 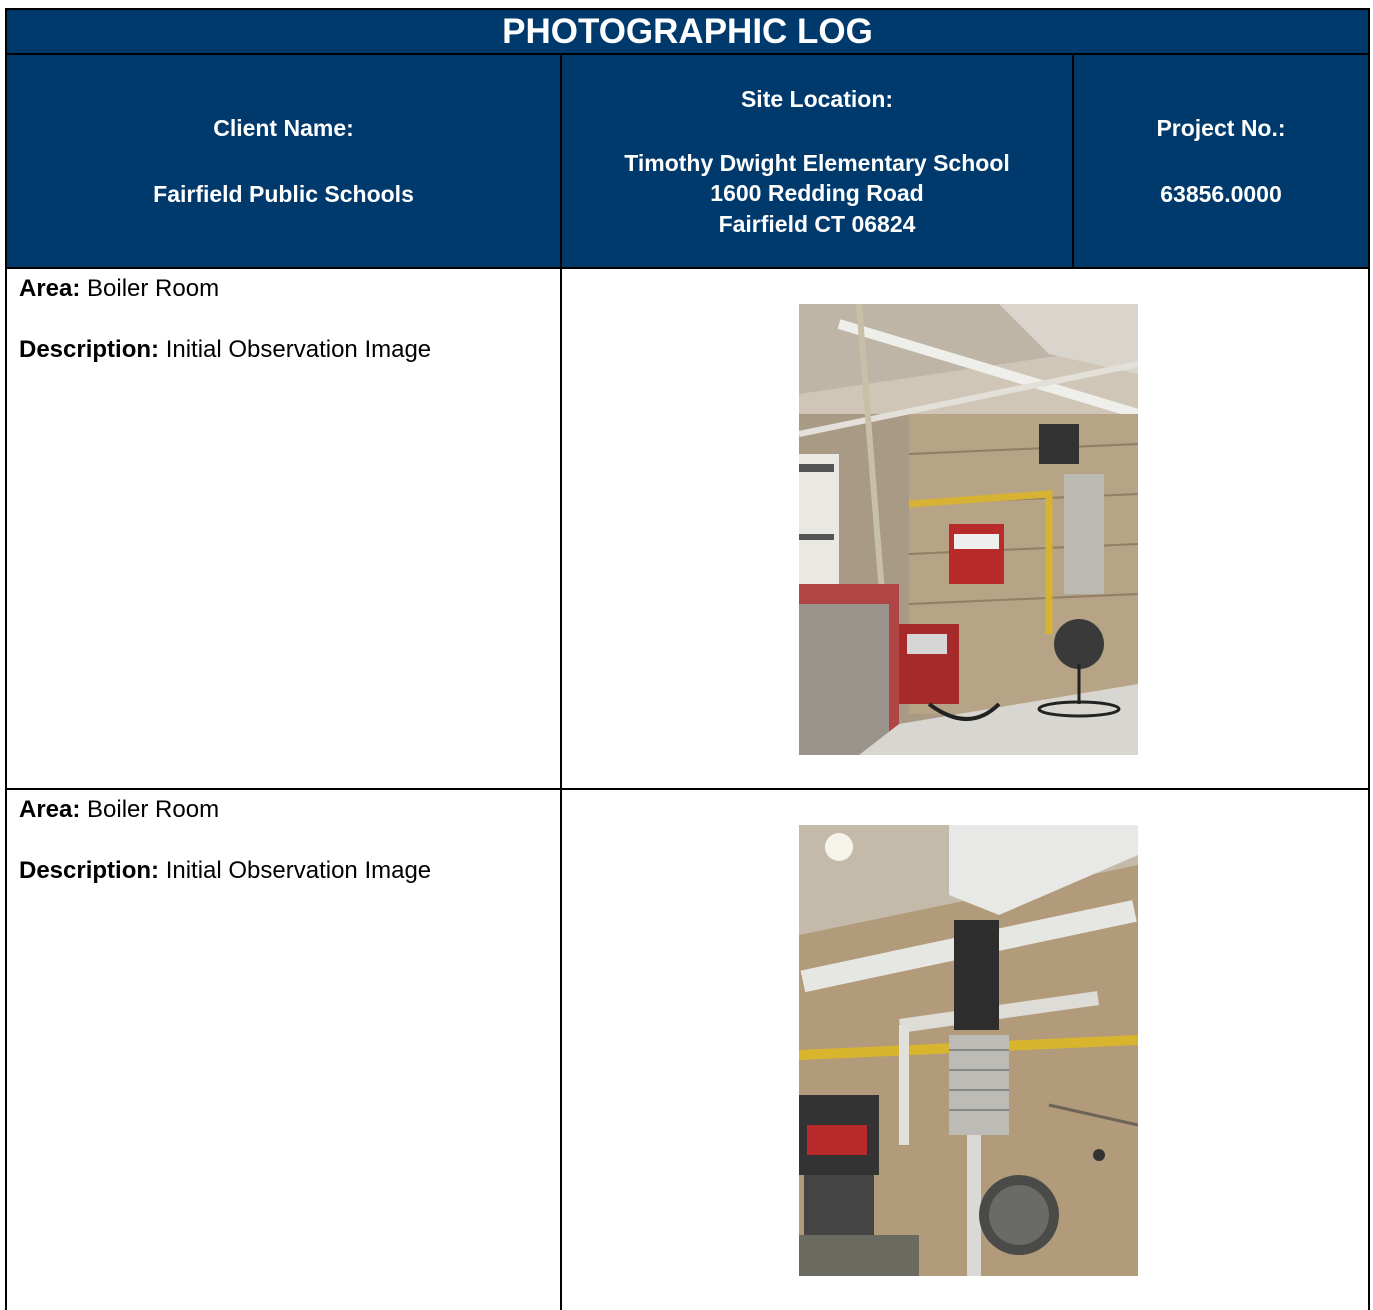 I want to click on site-line-1: Timothy Dwight Elementary School, so click(x=817, y=162).